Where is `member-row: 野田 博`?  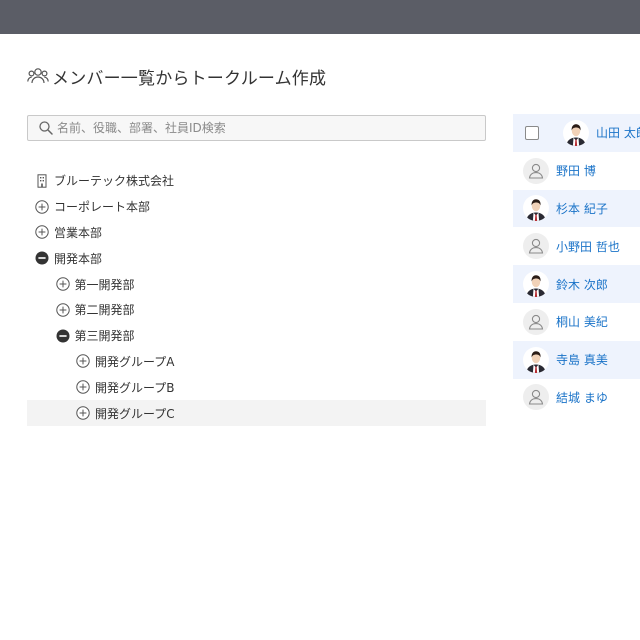 member-row: 野田 博 is located at coordinates (576, 171).